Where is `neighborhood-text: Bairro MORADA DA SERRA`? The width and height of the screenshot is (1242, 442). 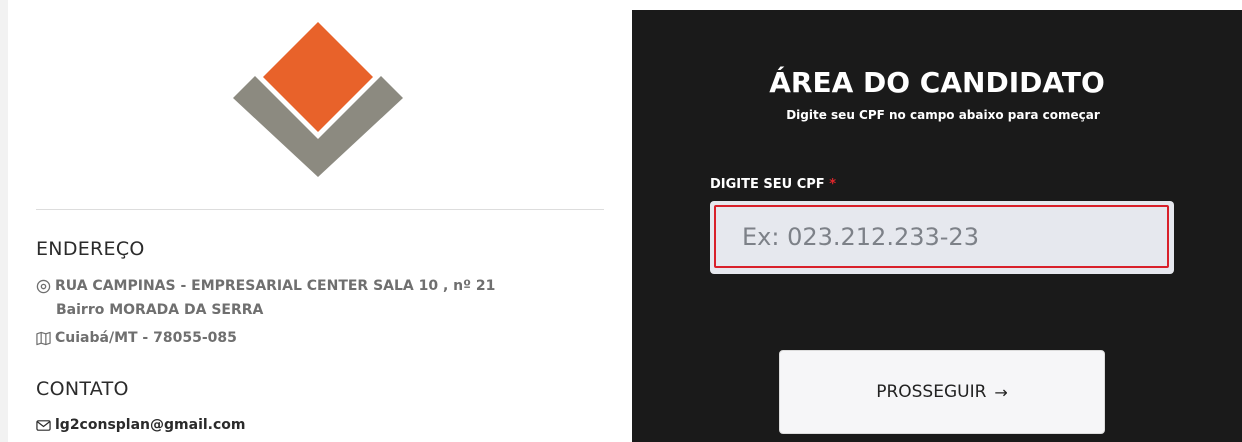 neighborhood-text: Bairro MORADA DA SERRA is located at coordinates (160, 310).